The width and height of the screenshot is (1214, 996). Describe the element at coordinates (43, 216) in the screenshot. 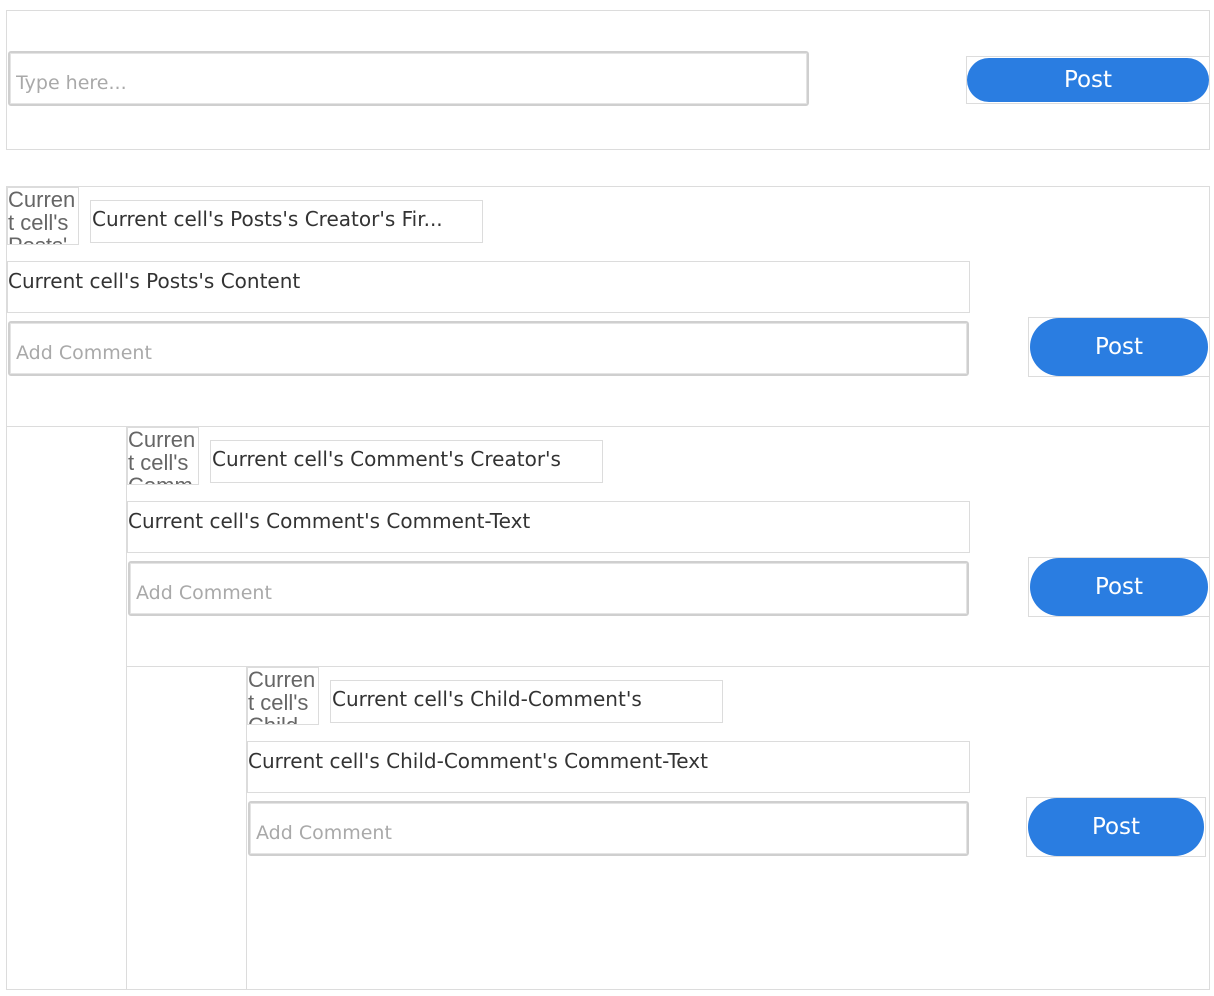

I see `post-creator-avatar: Current cell's Posts's` at that location.